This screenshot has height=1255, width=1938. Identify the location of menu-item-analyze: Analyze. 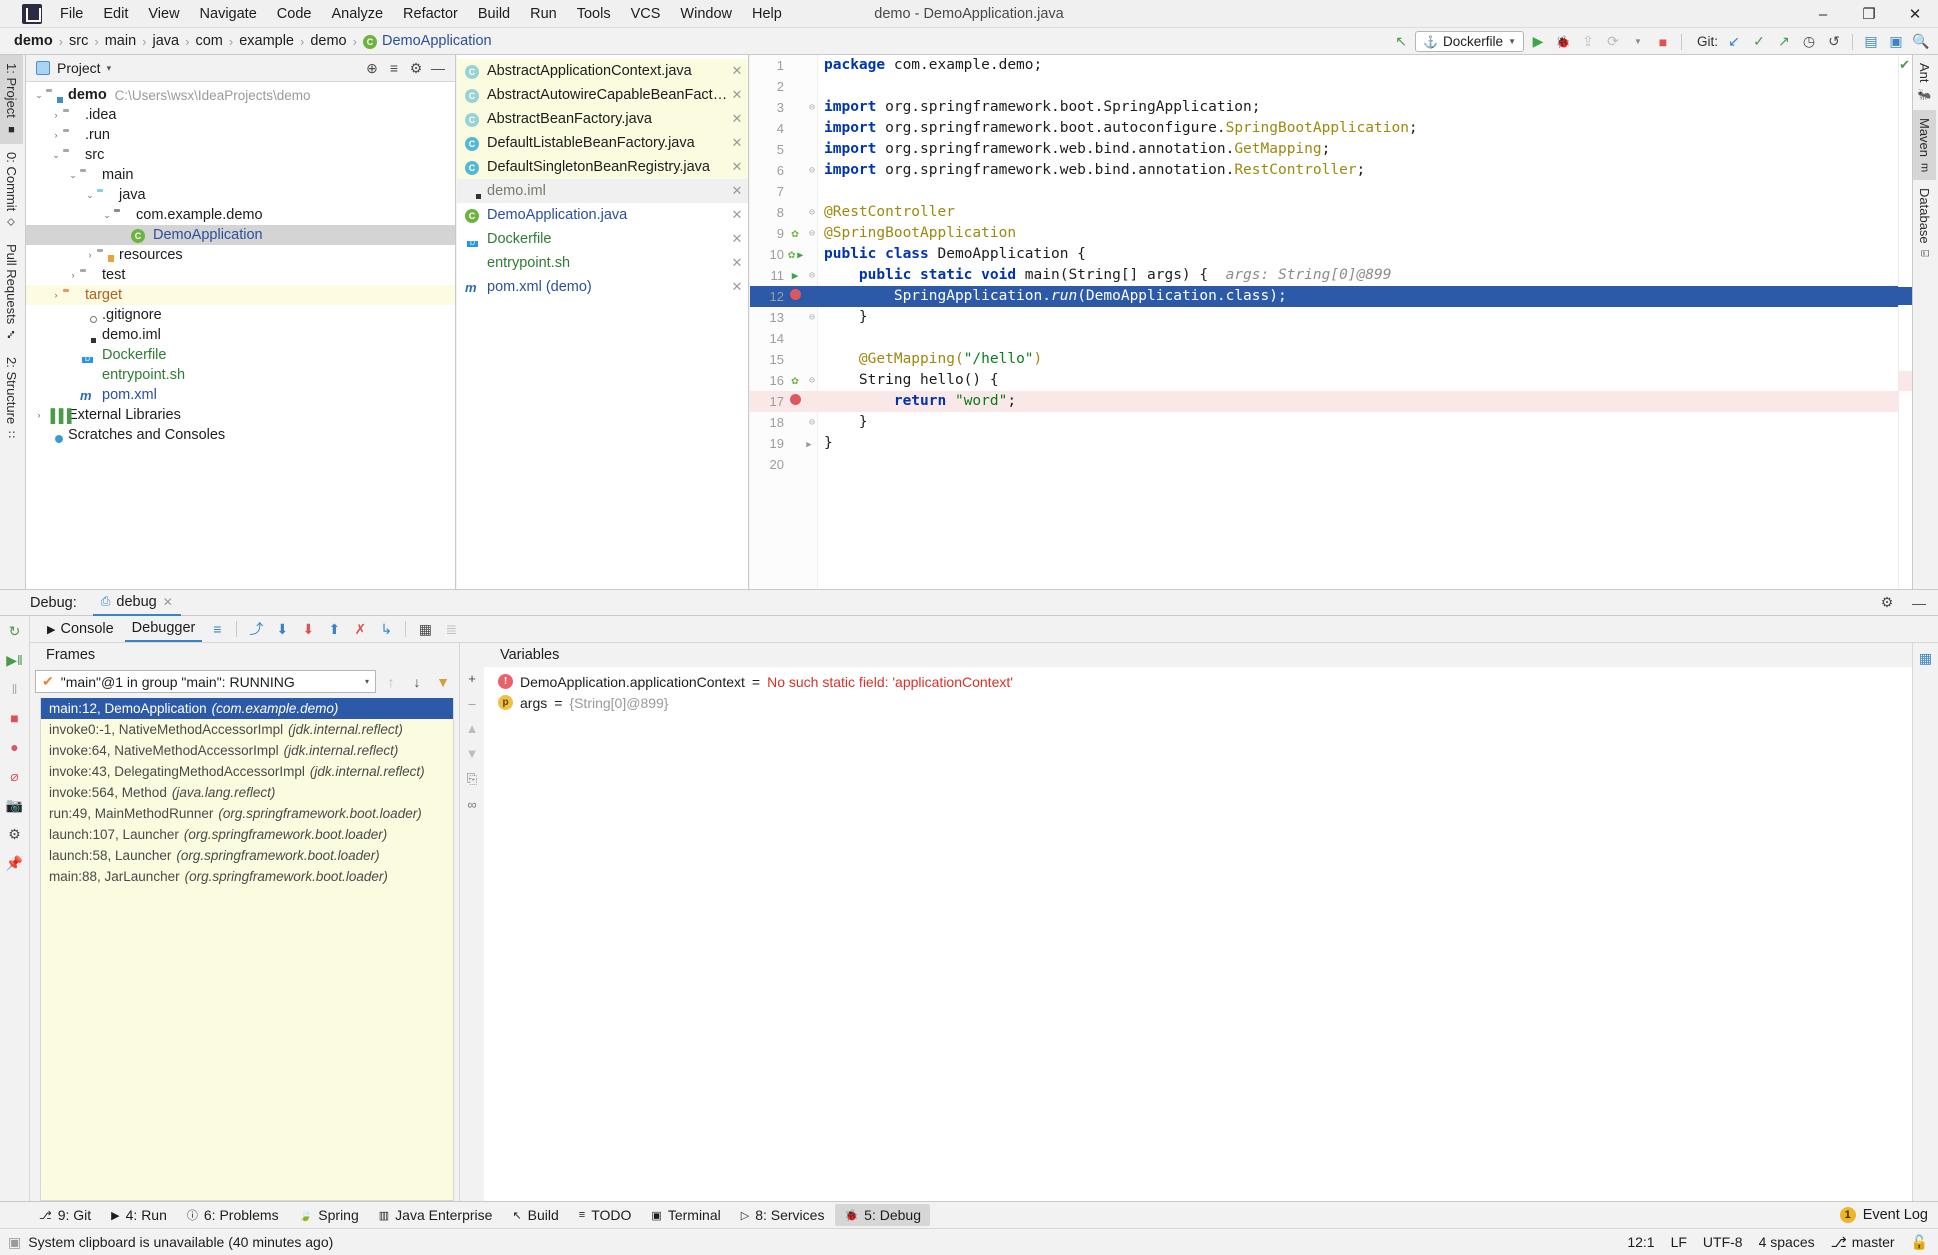
(357, 14).